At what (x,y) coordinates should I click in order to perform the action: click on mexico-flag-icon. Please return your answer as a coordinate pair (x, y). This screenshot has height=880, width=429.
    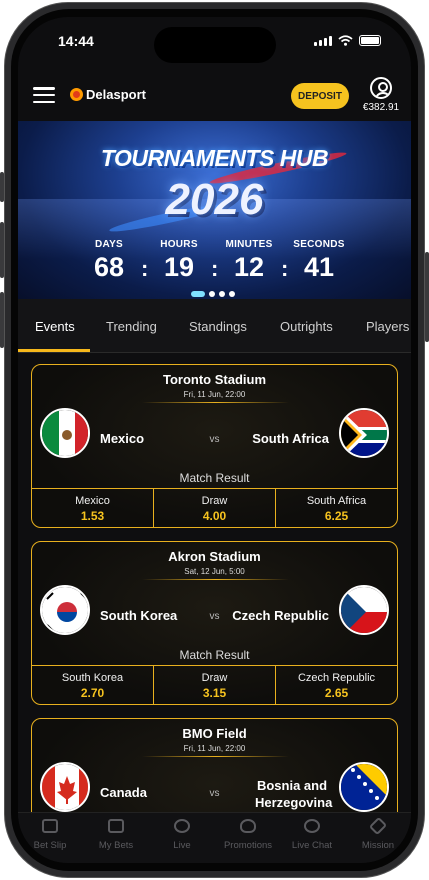
    Looking at the image, I should click on (65, 433).